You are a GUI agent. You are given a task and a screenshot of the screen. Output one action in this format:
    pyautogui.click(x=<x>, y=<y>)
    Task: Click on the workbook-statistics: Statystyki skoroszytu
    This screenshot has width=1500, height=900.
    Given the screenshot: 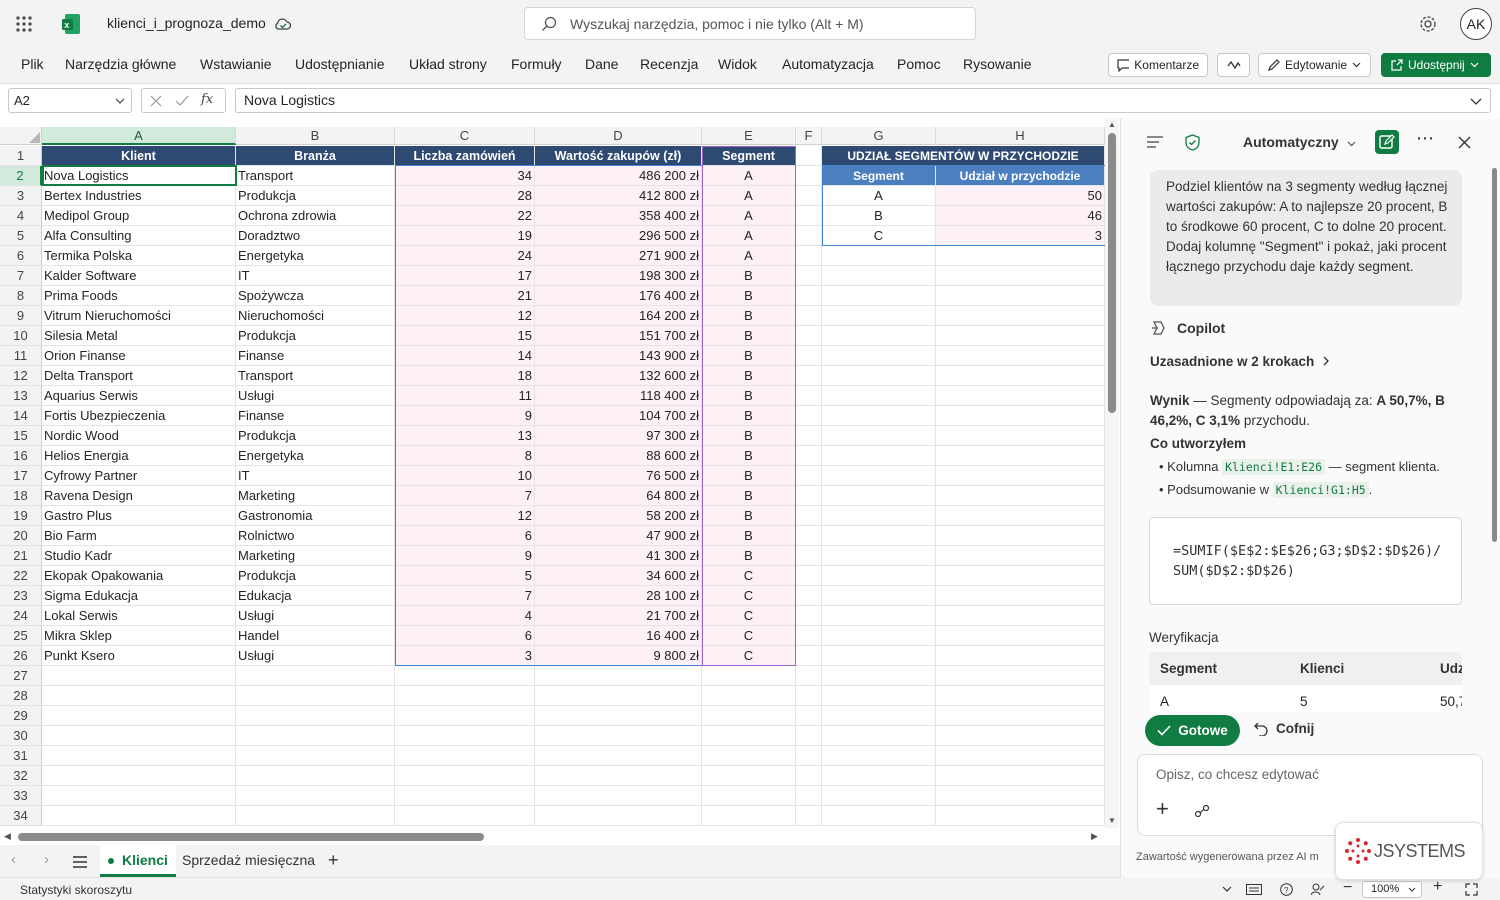 What is the action you would take?
    pyautogui.click(x=76, y=890)
    